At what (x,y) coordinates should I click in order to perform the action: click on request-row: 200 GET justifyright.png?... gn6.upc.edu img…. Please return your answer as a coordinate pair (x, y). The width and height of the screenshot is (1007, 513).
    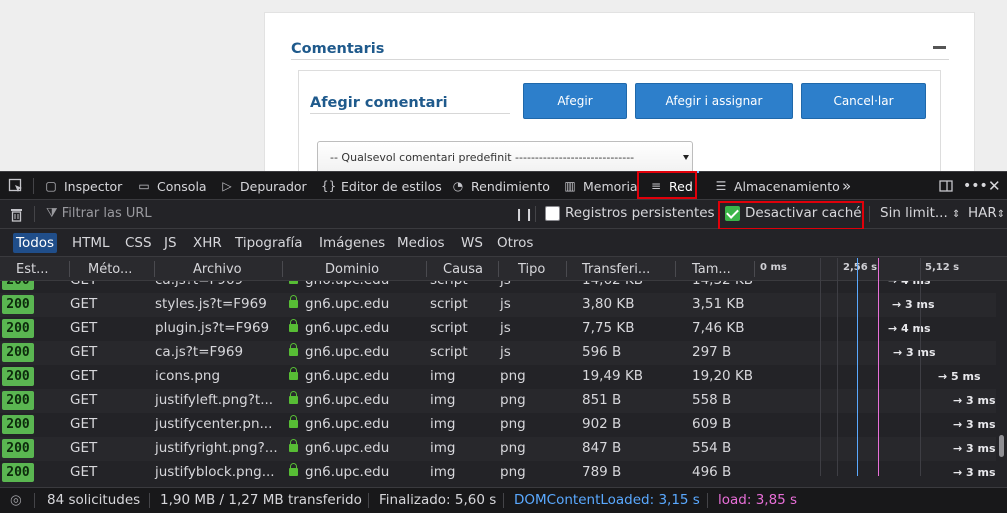
    Looking at the image, I should click on (498, 449).